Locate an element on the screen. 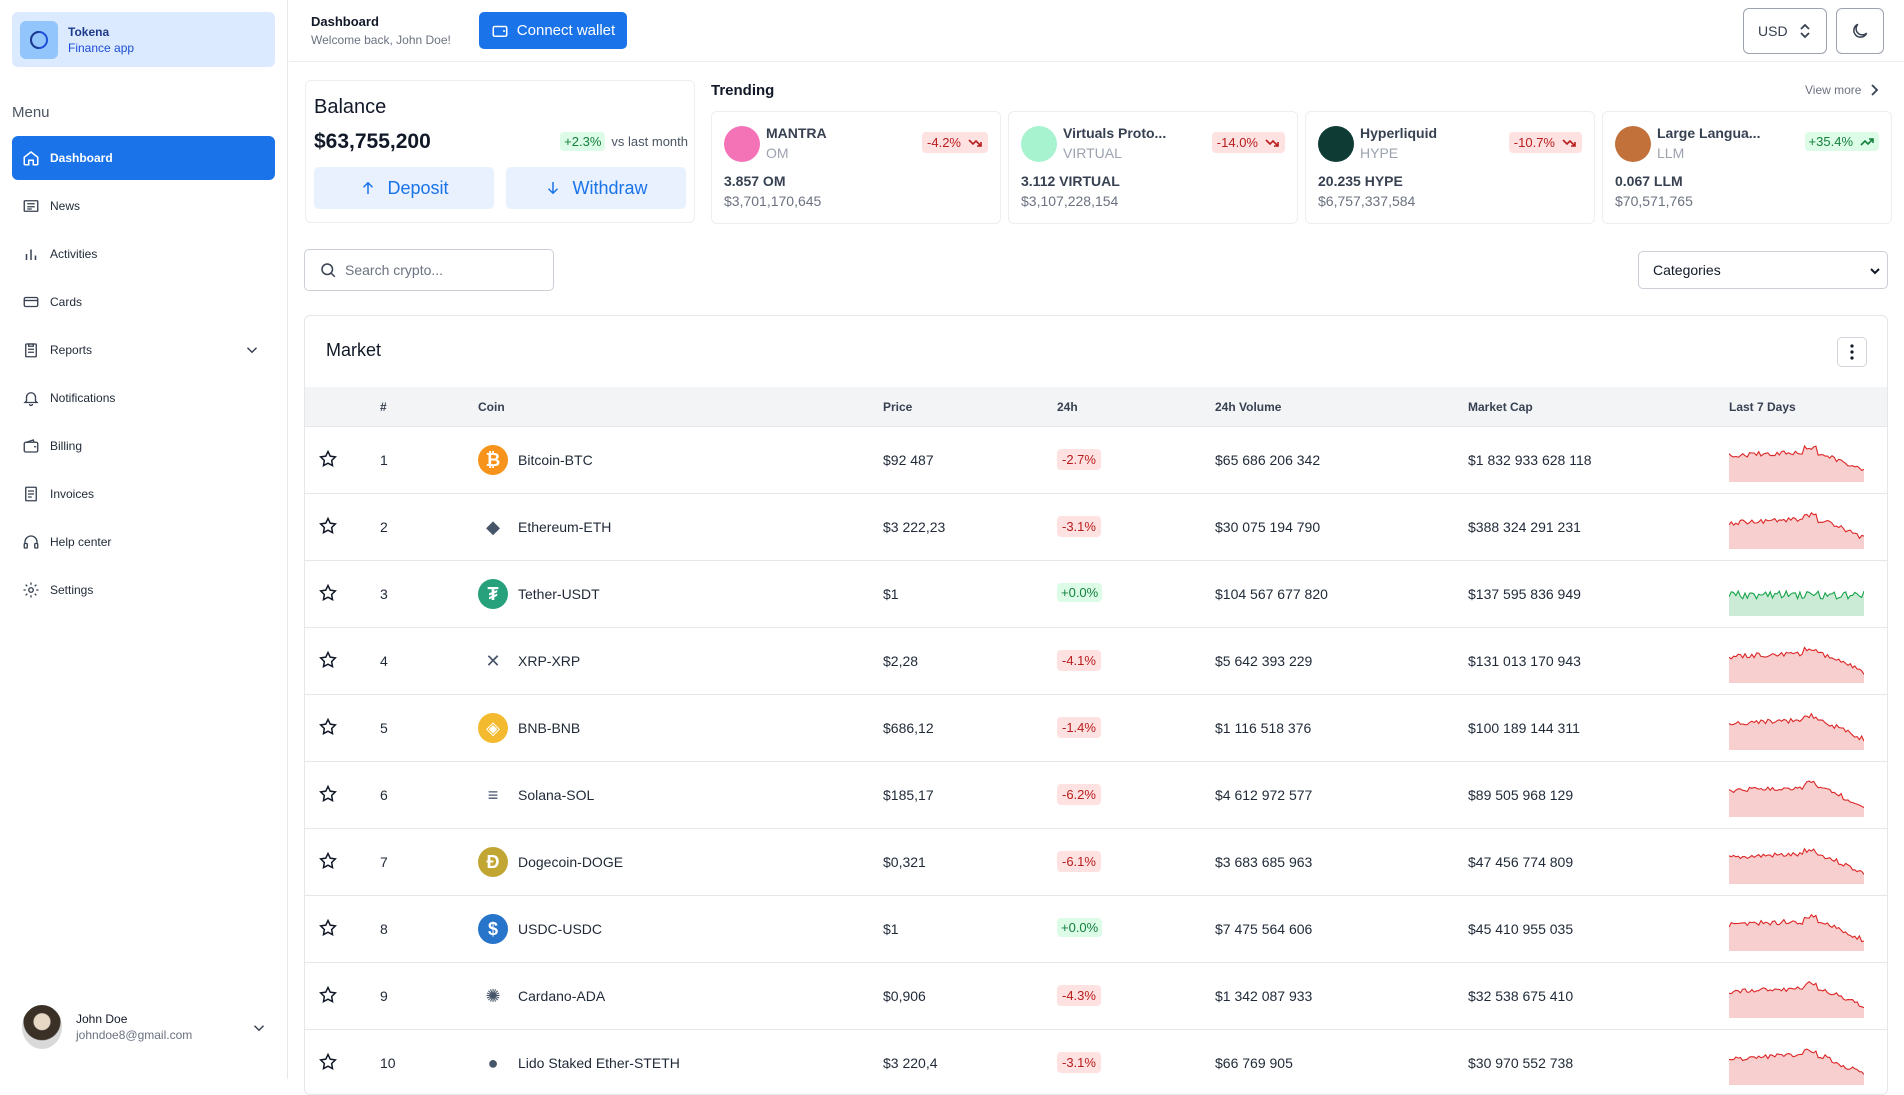 Image resolution: width=1904 pixels, height=1095 pixels. bell-icon is located at coordinates (31, 399).